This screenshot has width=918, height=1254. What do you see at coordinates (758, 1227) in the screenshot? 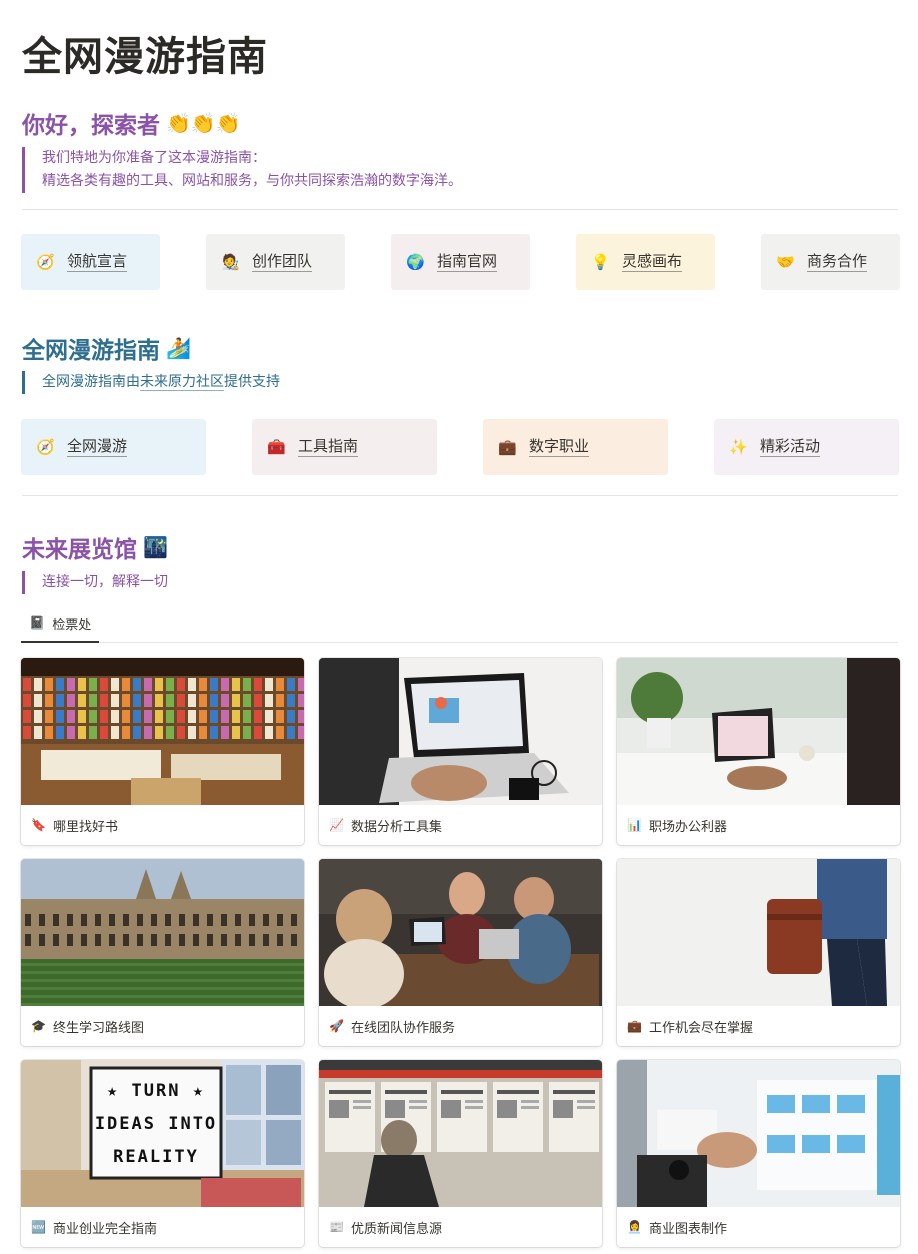
I see `card-caption: 👩‍💼 商业图表制作` at bounding box center [758, 1227].